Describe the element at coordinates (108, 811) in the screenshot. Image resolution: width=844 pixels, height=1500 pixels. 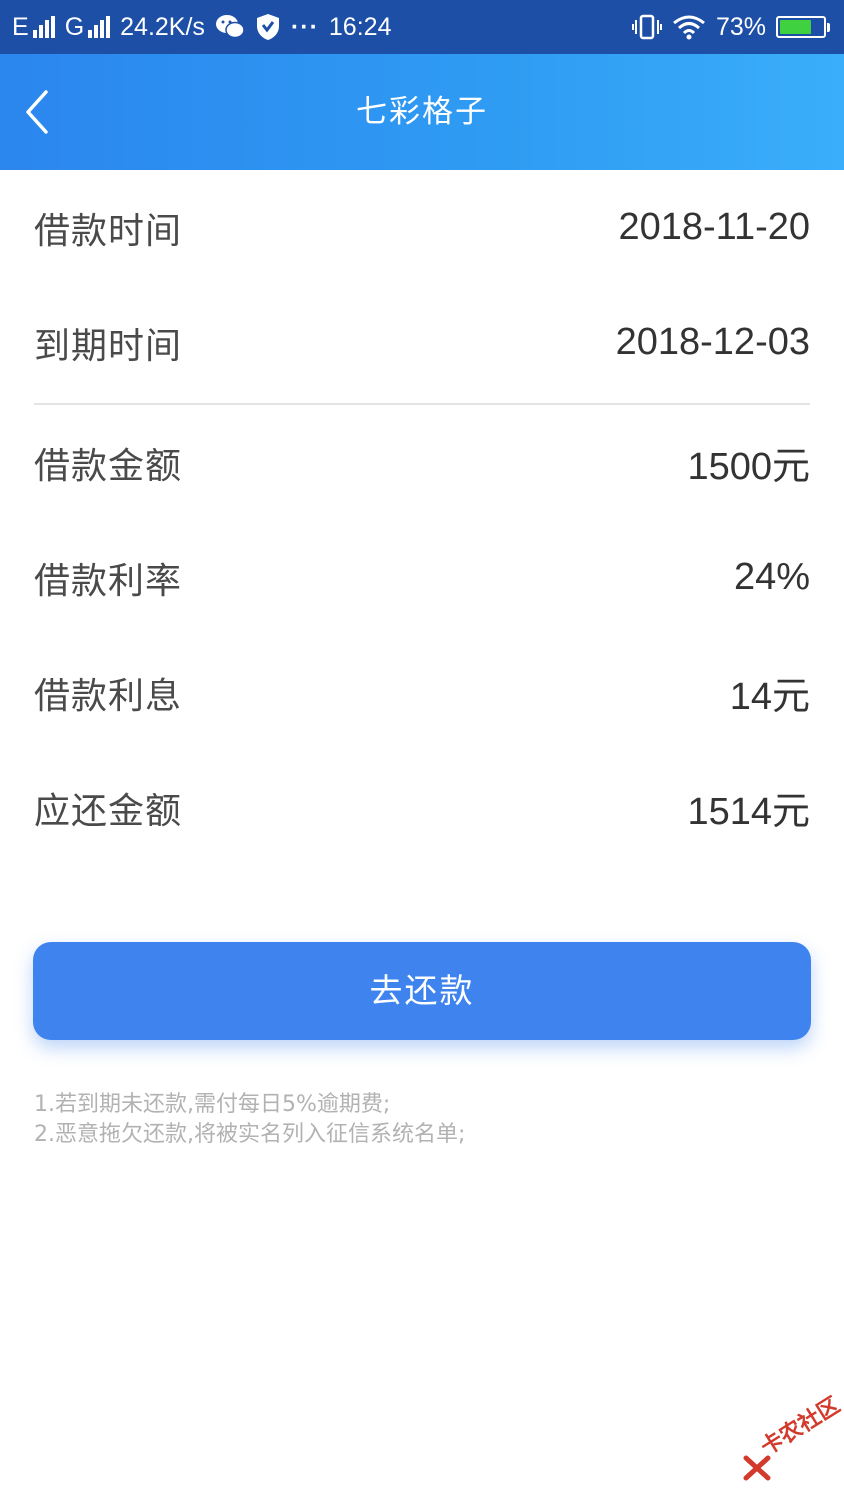
I see `row-label: 应还金额` at that location.